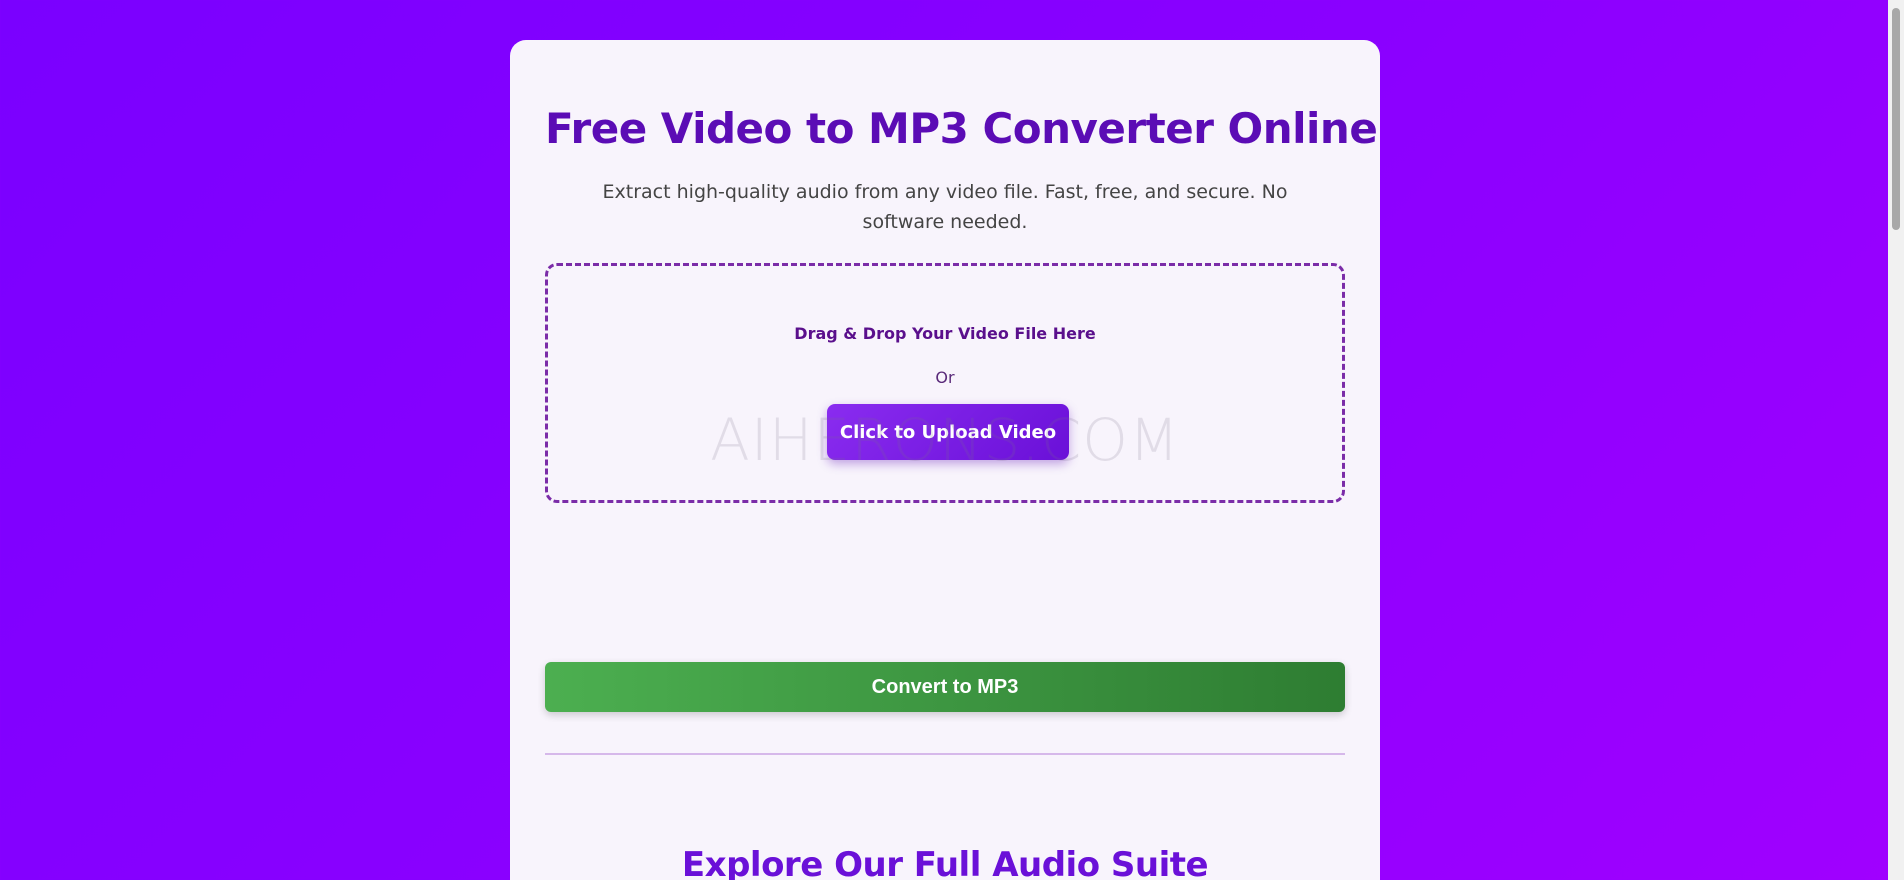  What do you see at coordinates (945, 377) in the screenshot?
I see `dropzone-or-text: Or` at bounding box center [945, 377].